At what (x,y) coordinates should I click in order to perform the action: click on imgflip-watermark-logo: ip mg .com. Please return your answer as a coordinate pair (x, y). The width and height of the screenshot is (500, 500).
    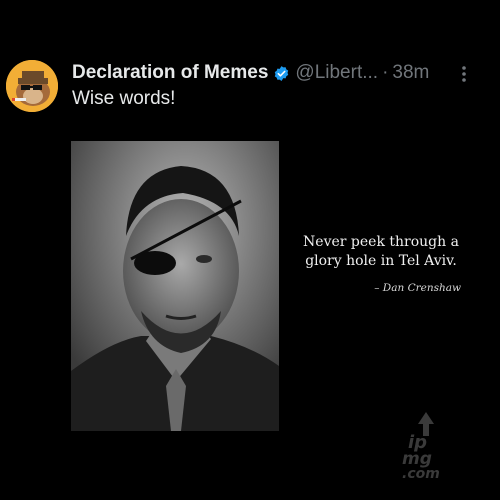
    Looking at the image, I should click on (433, 446).